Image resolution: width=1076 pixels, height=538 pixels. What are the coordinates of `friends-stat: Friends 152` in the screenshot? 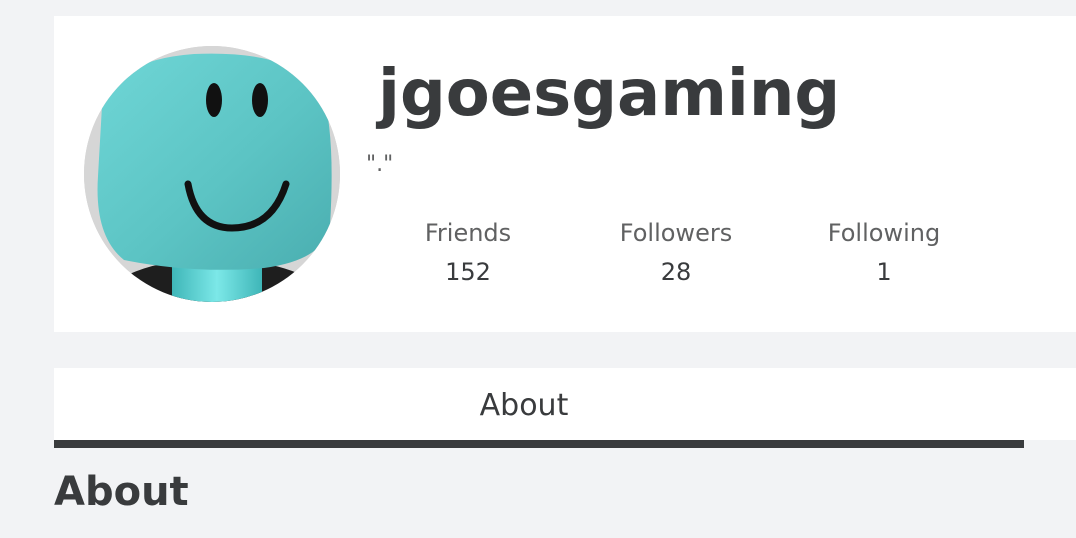 It's located at (468, 254).